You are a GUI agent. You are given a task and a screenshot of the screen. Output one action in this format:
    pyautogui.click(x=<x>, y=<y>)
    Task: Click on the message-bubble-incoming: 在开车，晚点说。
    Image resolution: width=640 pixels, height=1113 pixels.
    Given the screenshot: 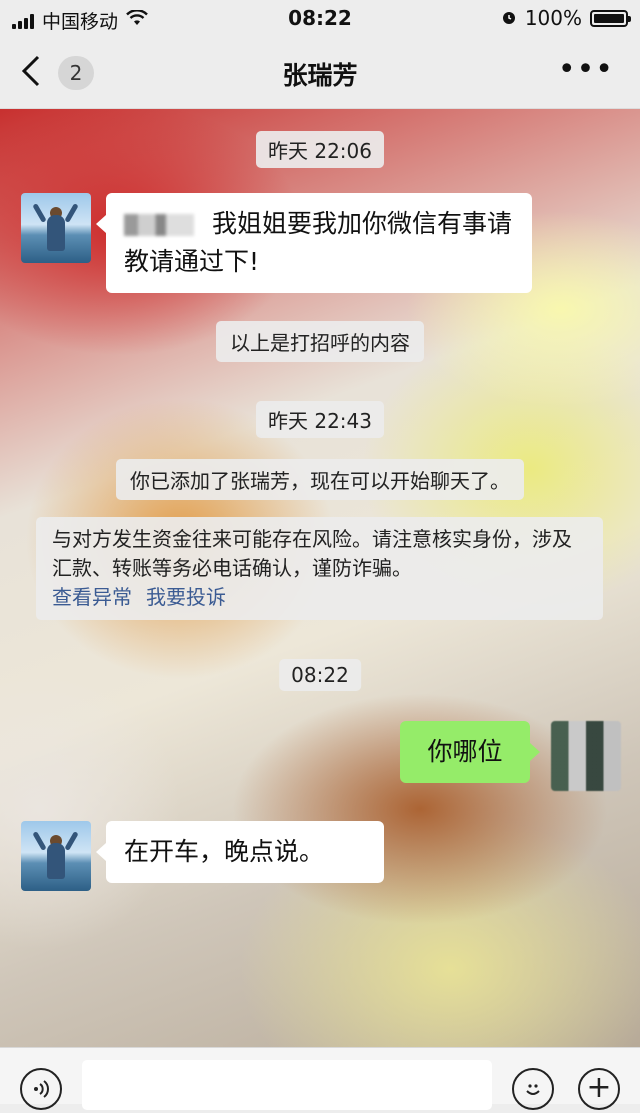 What is the action you would take?
    pyautogui.click(x=240, y=852)
    